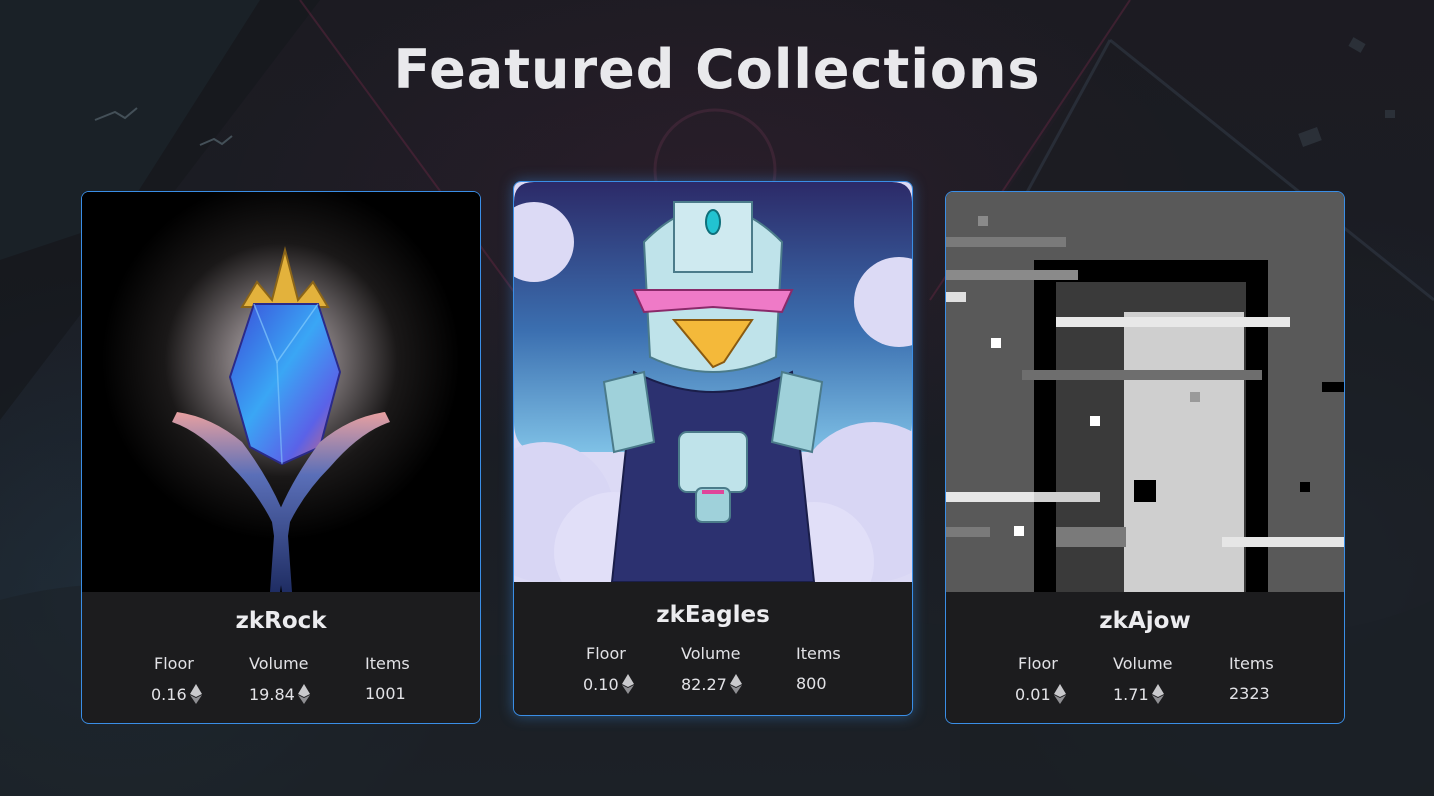 This screenshot has height=796, width=1434. I want to click on floor-value: 0.01, so click(1040, 694).